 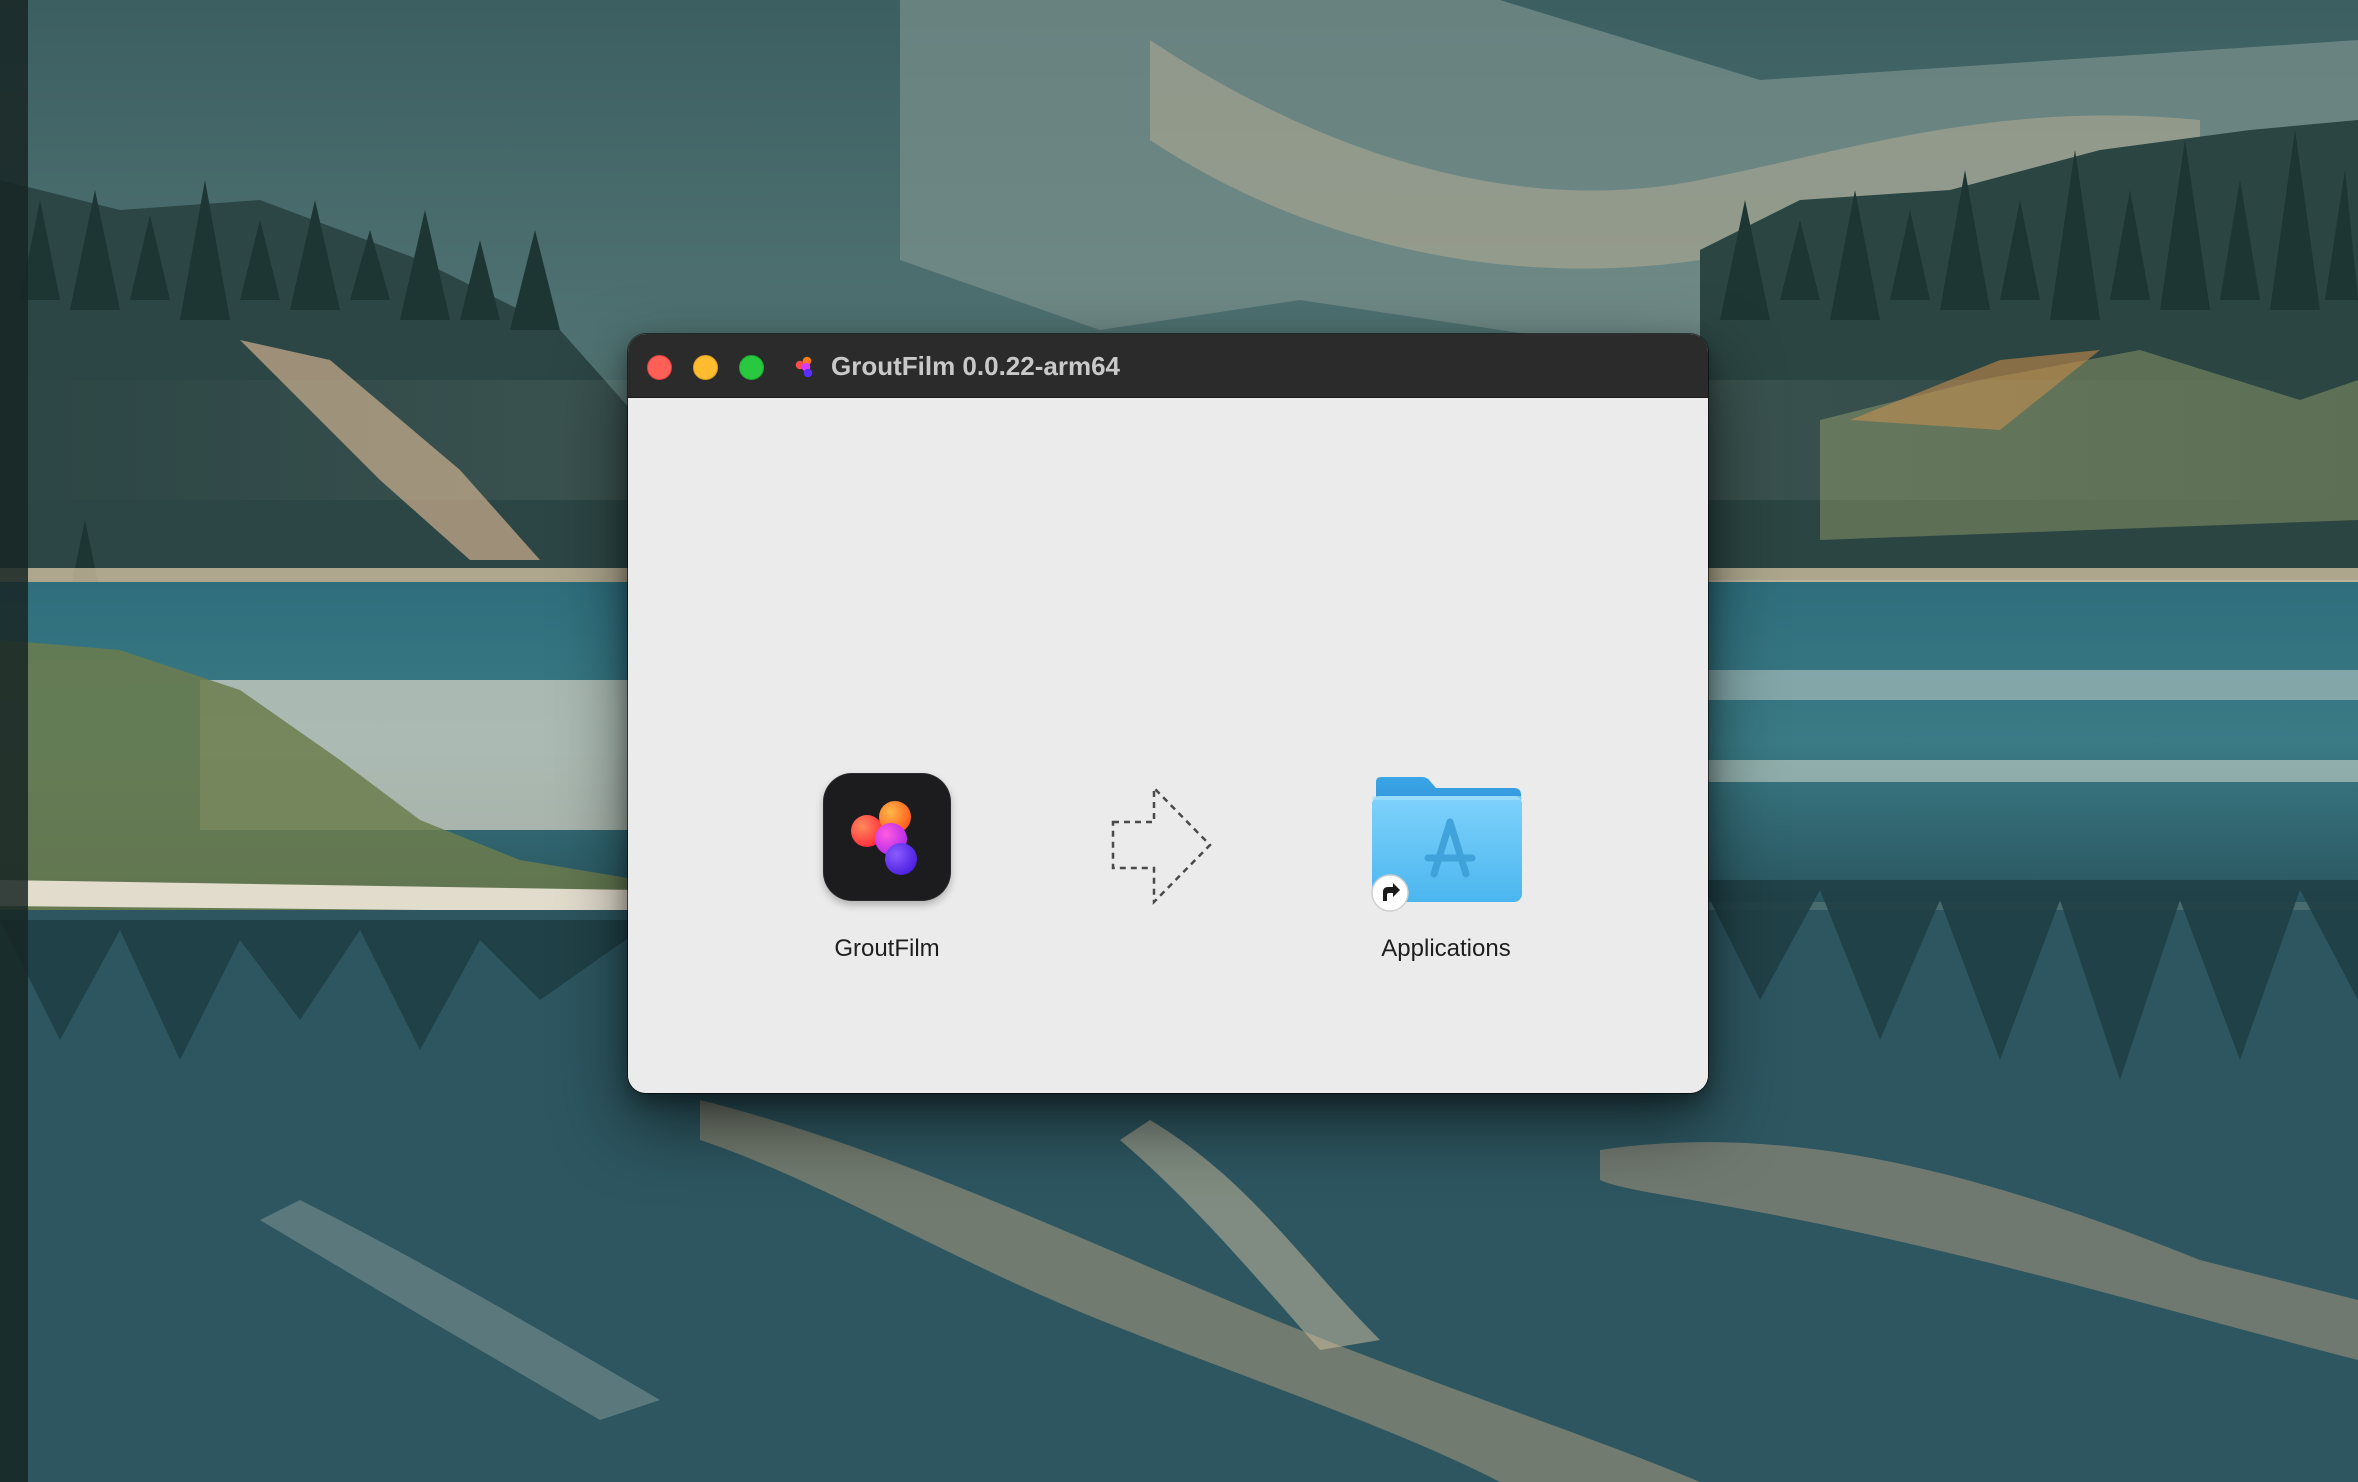 I want to click on minimize-icon, so click(x=705, y=367).